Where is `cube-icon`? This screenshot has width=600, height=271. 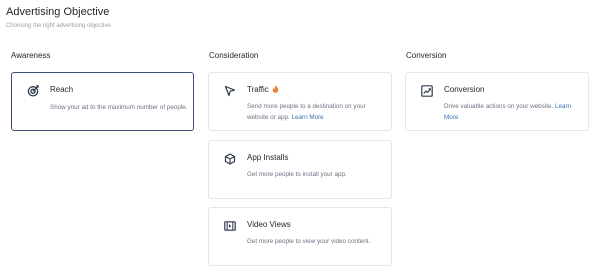
cube-icon is located at coordinates (230, 159).